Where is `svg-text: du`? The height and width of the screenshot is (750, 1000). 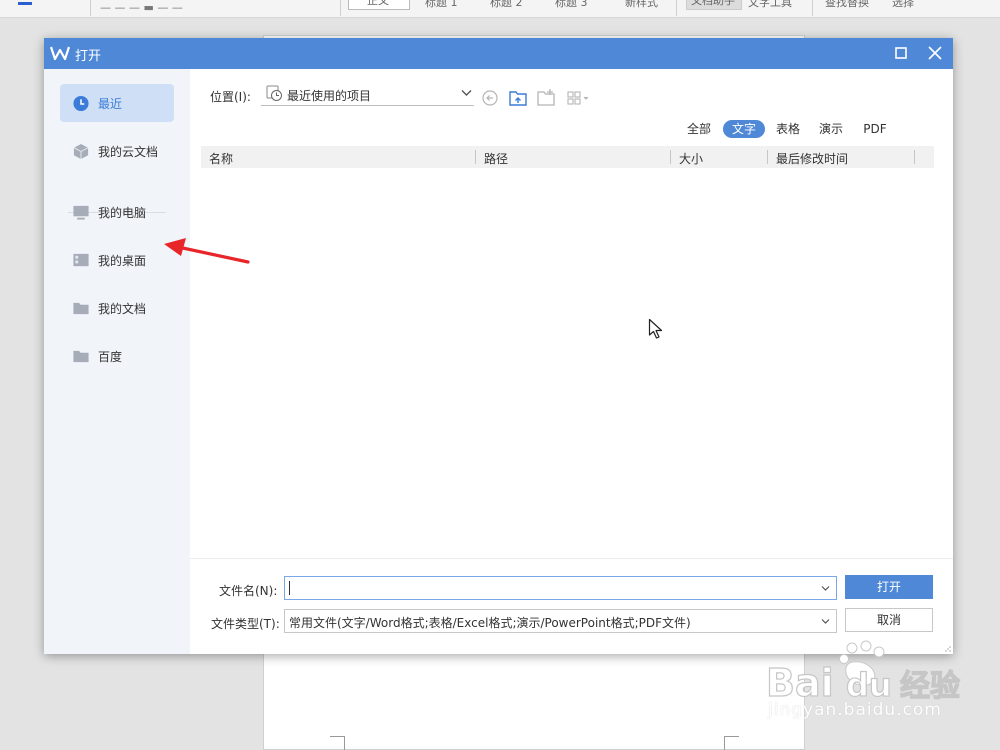
svg-text: du is located at coordinates (869, 685).